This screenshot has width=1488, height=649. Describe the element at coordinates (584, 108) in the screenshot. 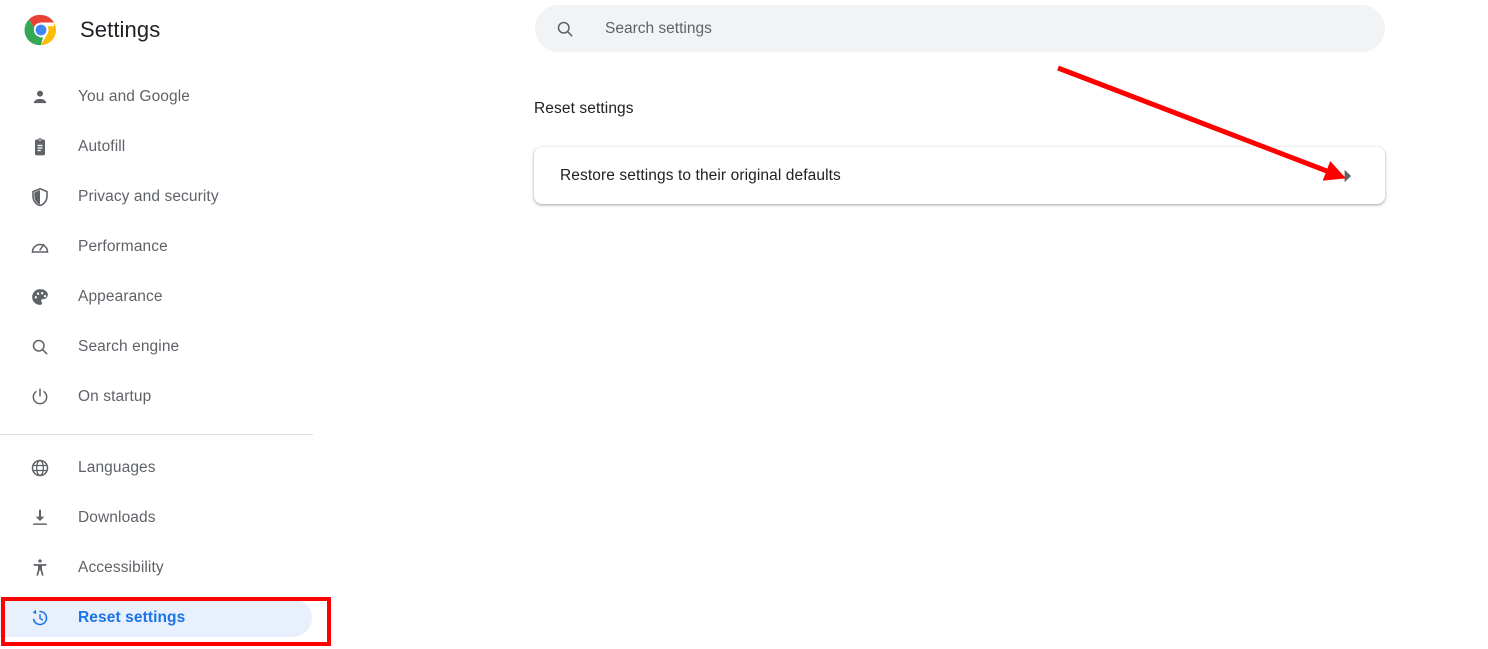

I see `section-title: Reset settings` at that location.